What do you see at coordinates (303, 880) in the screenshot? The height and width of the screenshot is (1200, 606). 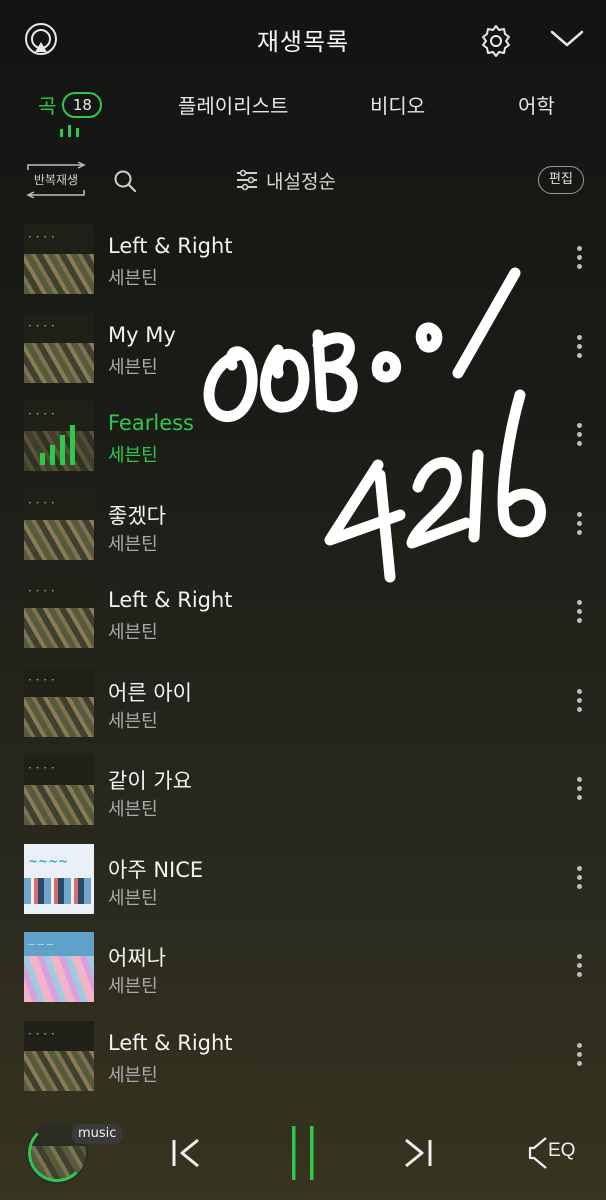 I see `list-item: ~~~~ 아주 NICE 세븐틴` at bounding box center [303, 880].